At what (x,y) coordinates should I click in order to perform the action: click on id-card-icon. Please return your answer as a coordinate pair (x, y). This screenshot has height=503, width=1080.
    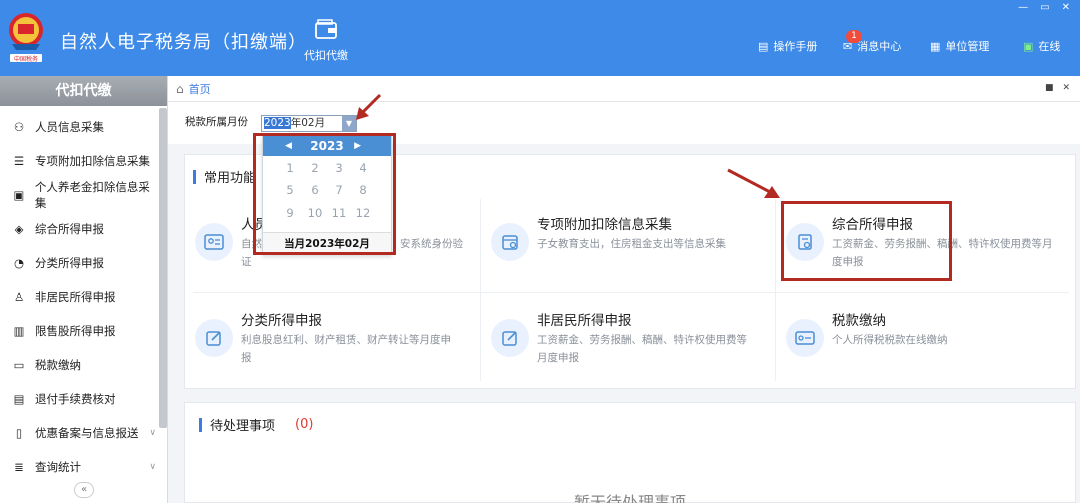
    Looking at the image, I should click on (214, 242).